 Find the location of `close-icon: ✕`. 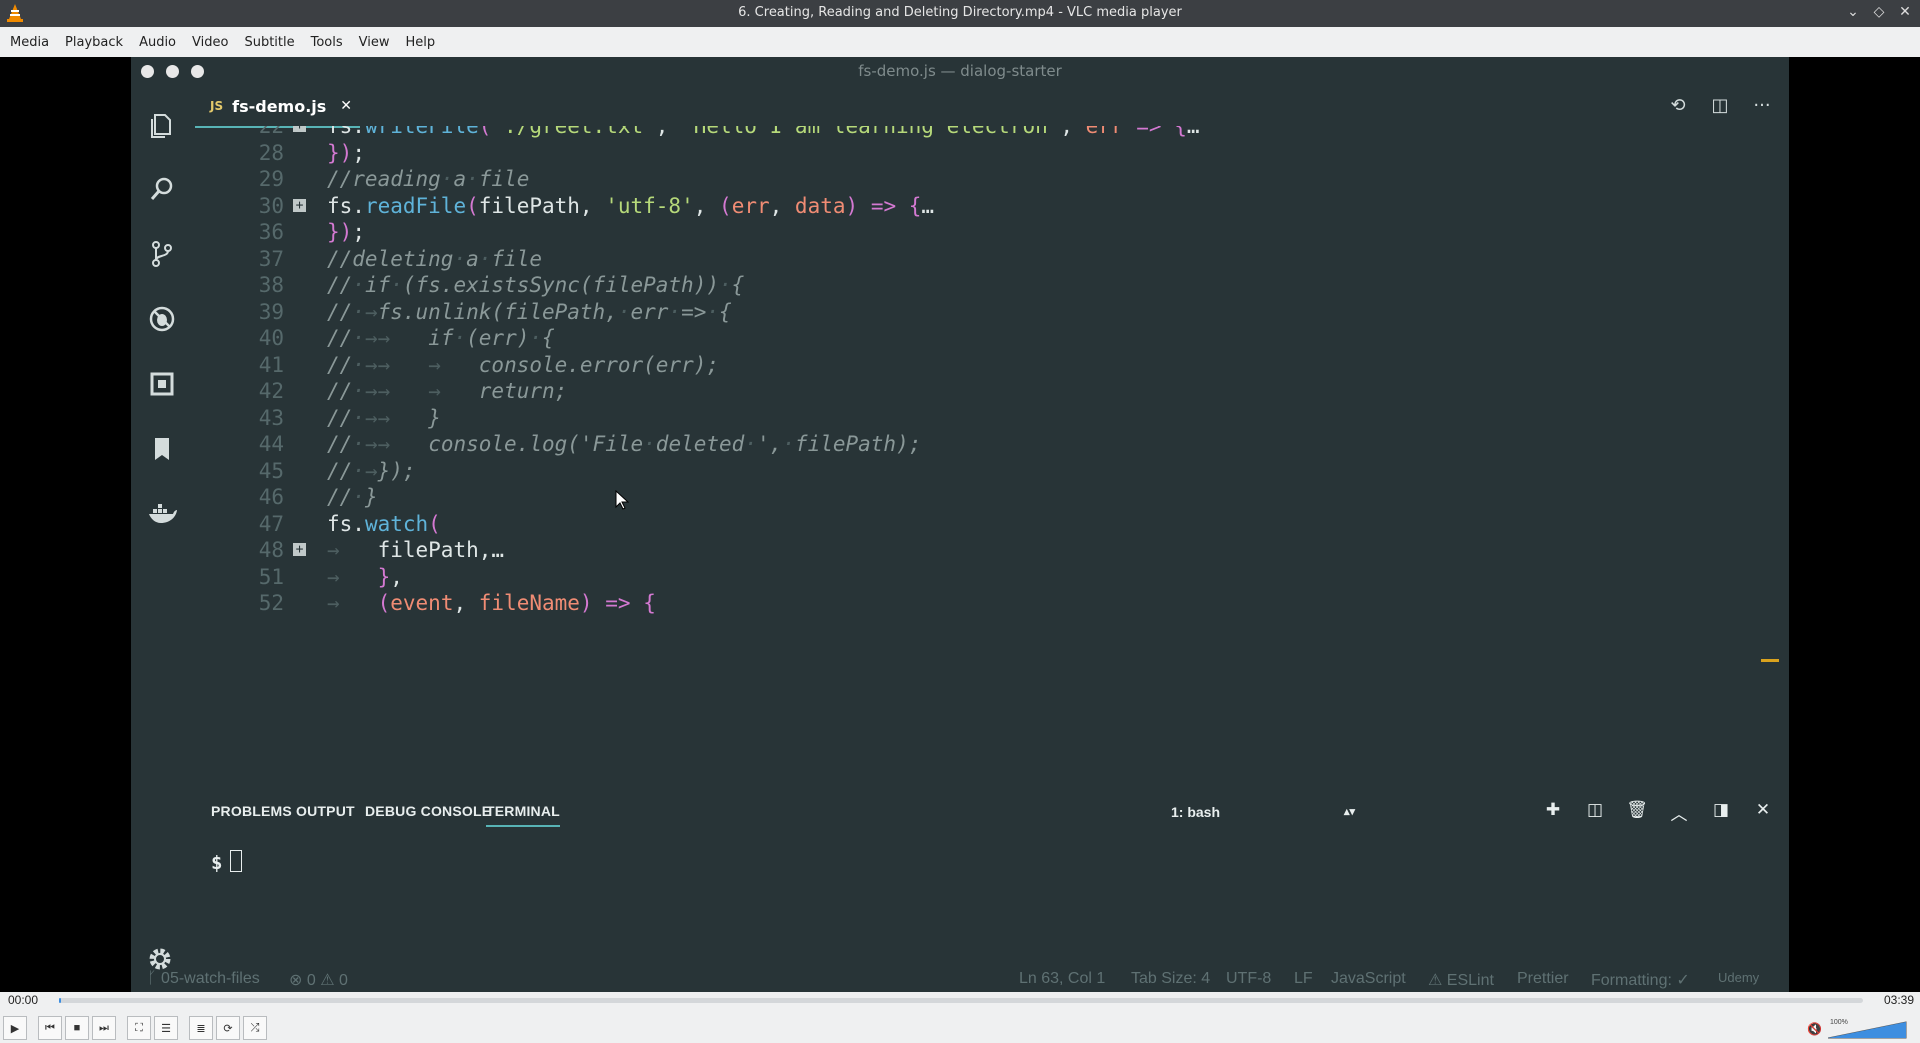

close-icon: ✕ is located at coordinates (1905, 12).